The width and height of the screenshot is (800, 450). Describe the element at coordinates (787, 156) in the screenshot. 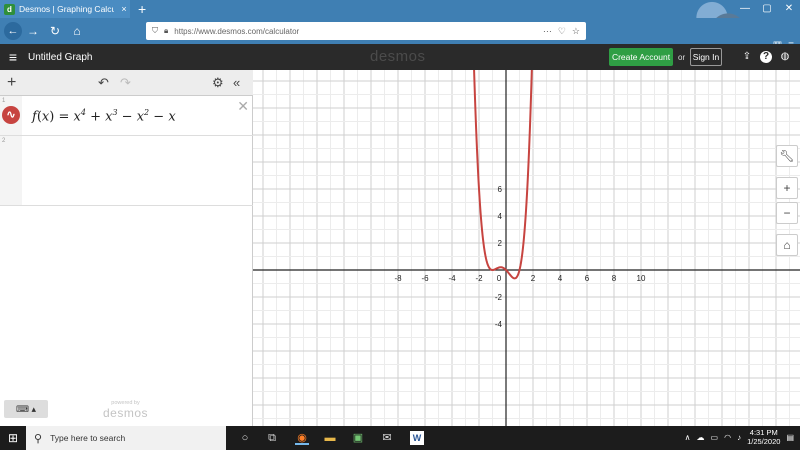

I see `graph-settings-wrench-icon: 🔧︎` at that location.